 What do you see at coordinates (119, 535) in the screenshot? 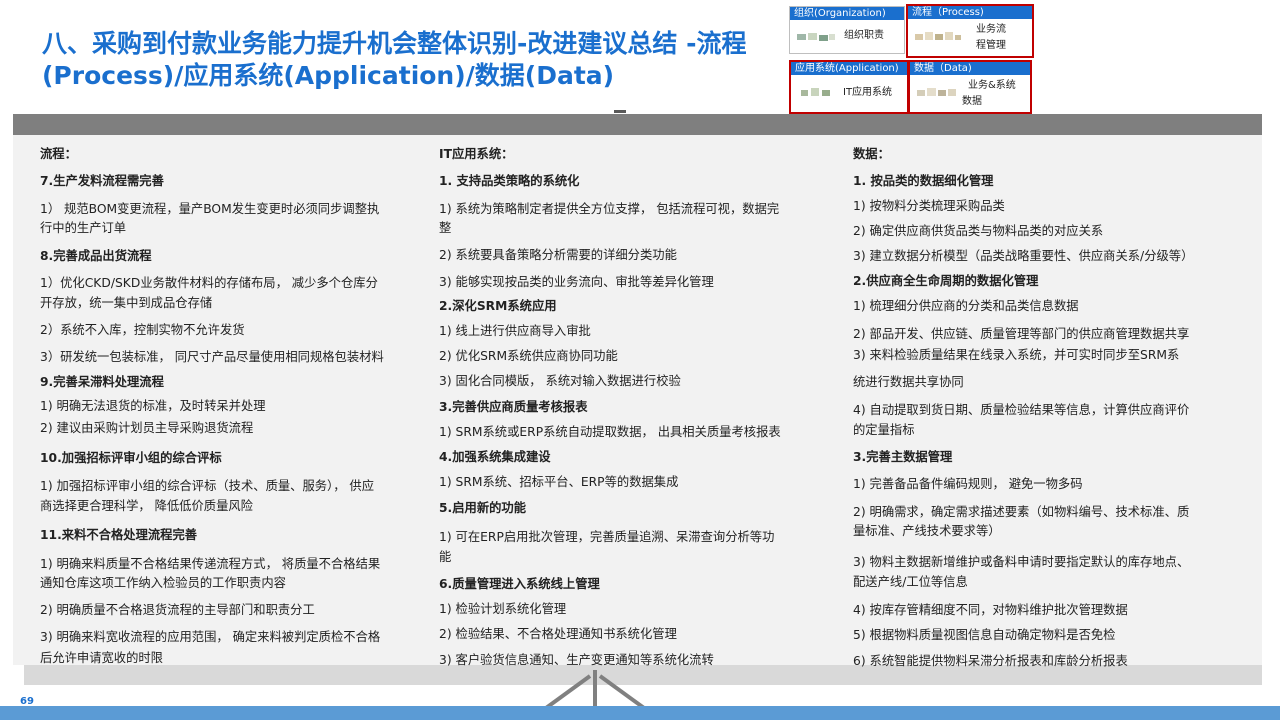
I see `list-item: 11.来料不合格处理流程完善` at bounding box center [119, 535].